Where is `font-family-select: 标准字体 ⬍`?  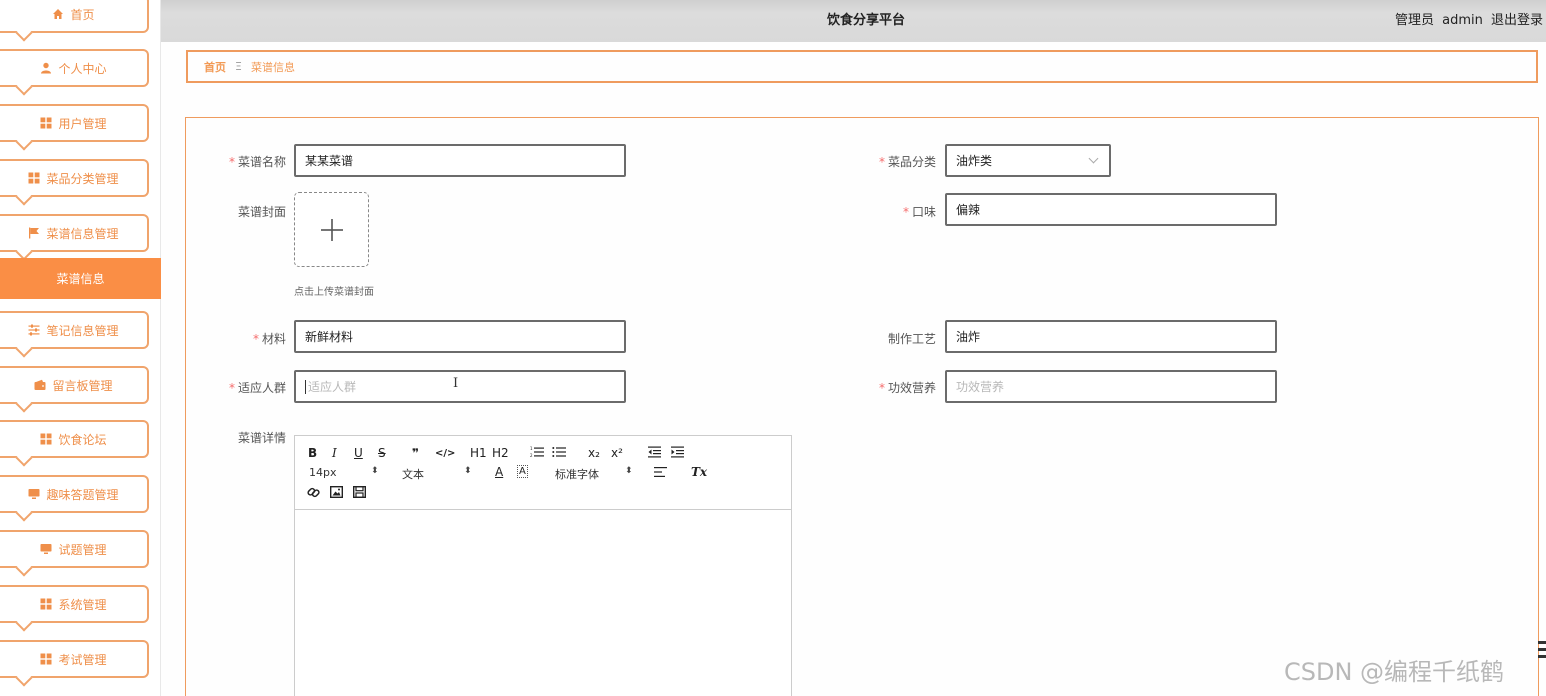 font-family-select: 标准字体 ⬍ is located at coordinates (595, 473).